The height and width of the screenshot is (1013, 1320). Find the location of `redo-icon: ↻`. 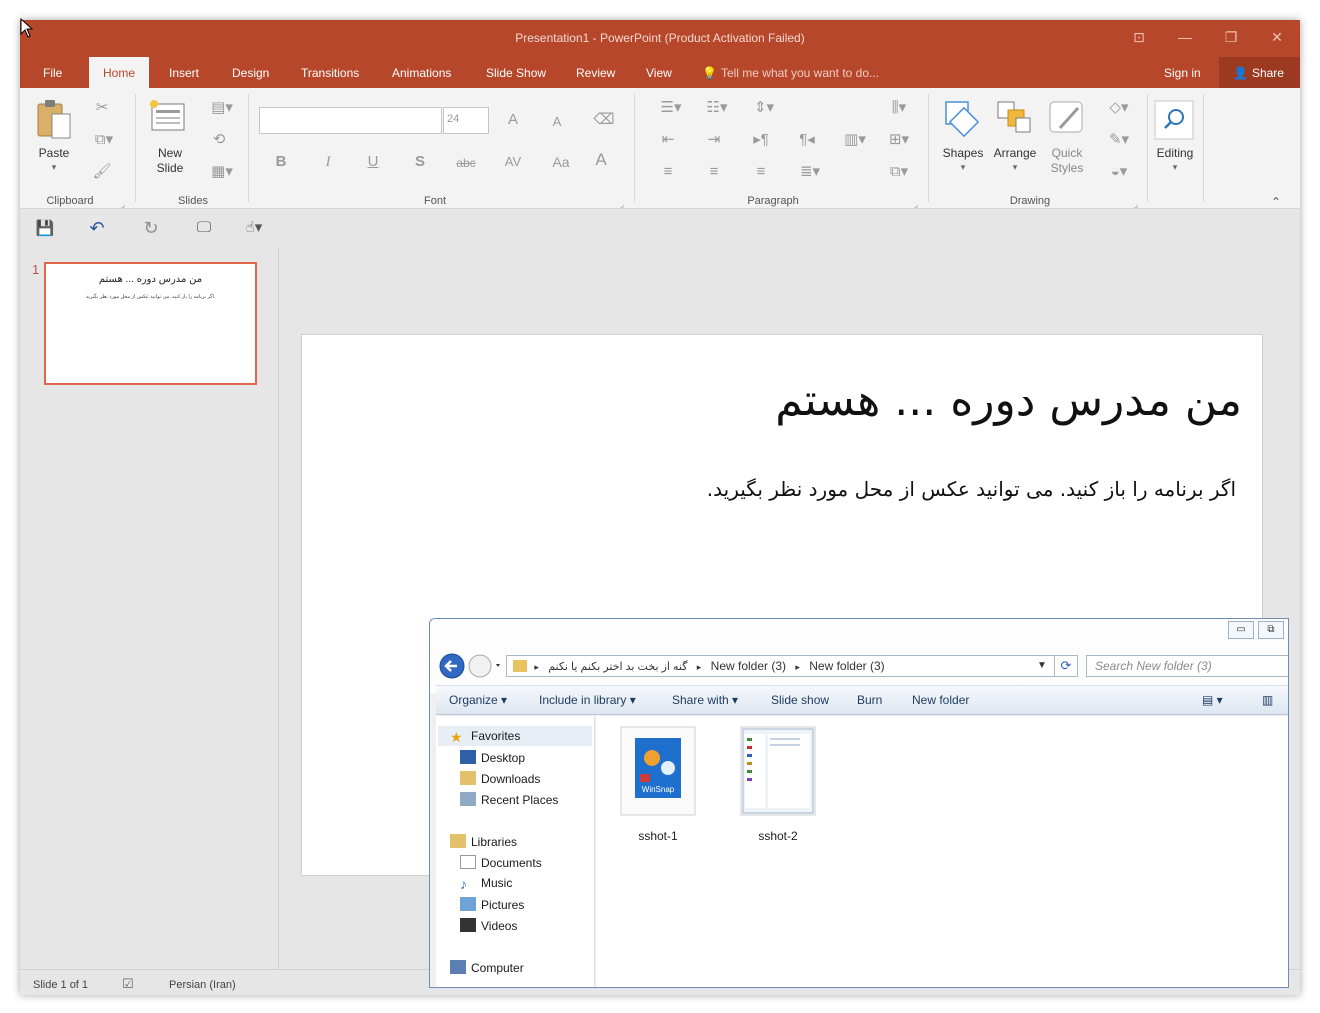

redo-icon: ↻ is located at coordinates (151, 228).